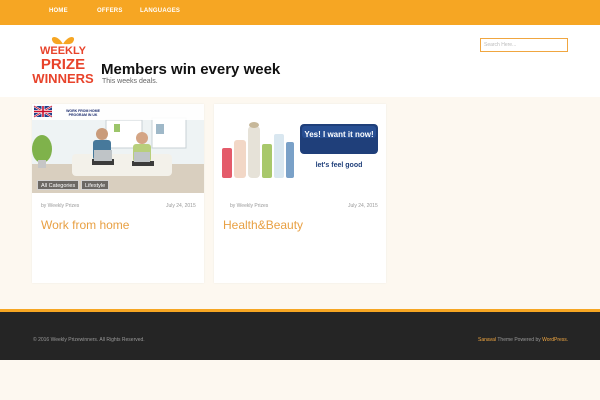 This screenshot has height=400, width=600. Describe the element at coordinates (339, 165) in the screenshot. I see `lets-feel-good-text: let's feel good` at that location.